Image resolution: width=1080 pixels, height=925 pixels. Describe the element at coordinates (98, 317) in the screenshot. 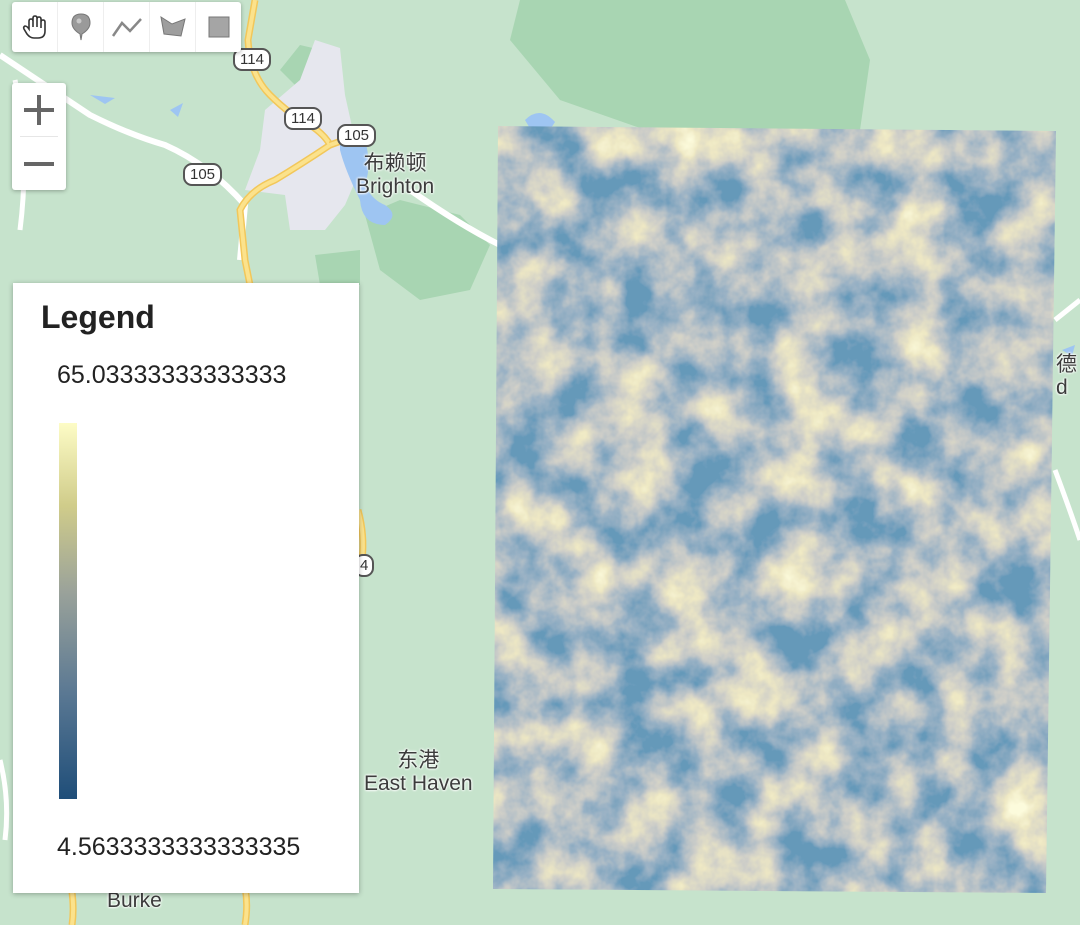

I see `legend-title: Legend` at that location.